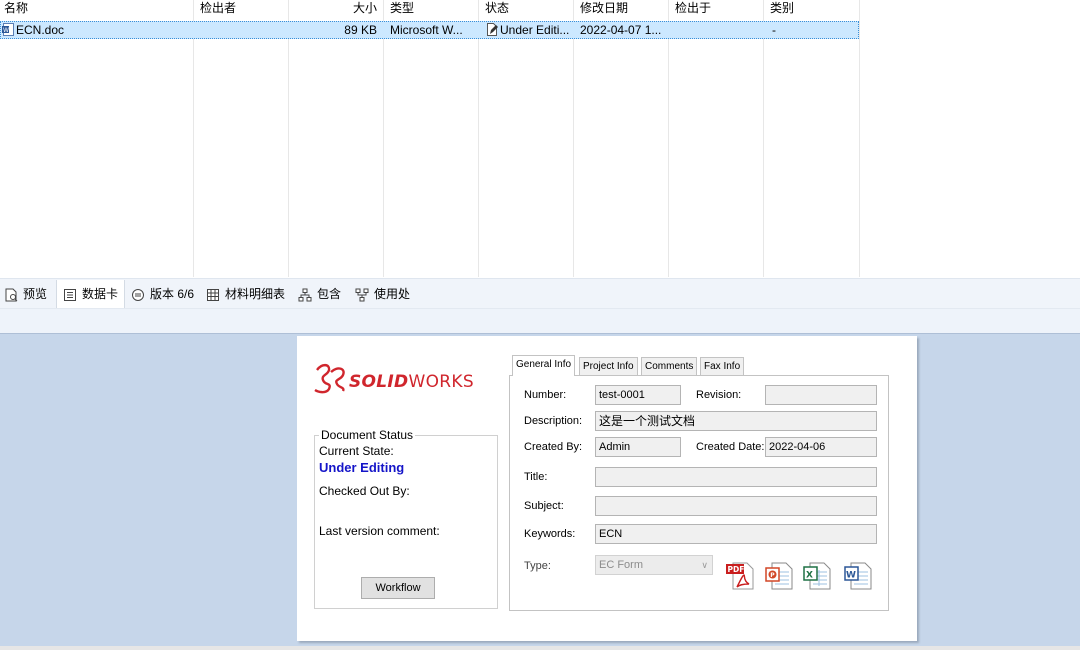 This screenshot has height=650, width=1080. What do you see at coordinates (362, 295) in the screenshot?
I see `where-used-icon` at bounding box center [362, 295].